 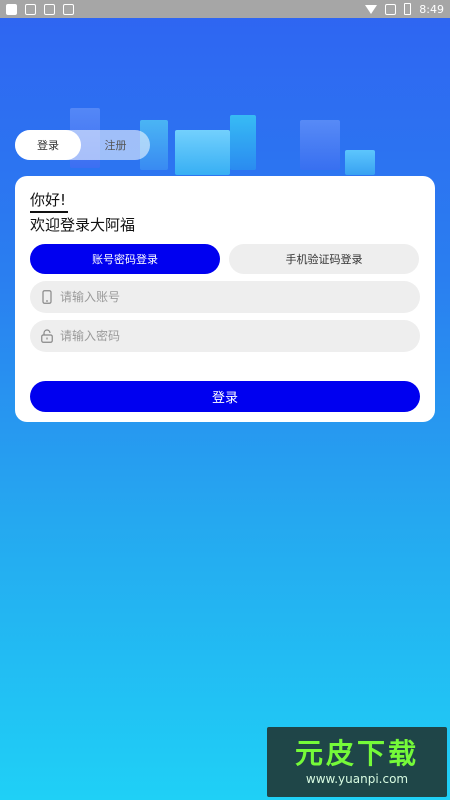 I want to click on tab-login: 登录, so click(x=48, y=145).